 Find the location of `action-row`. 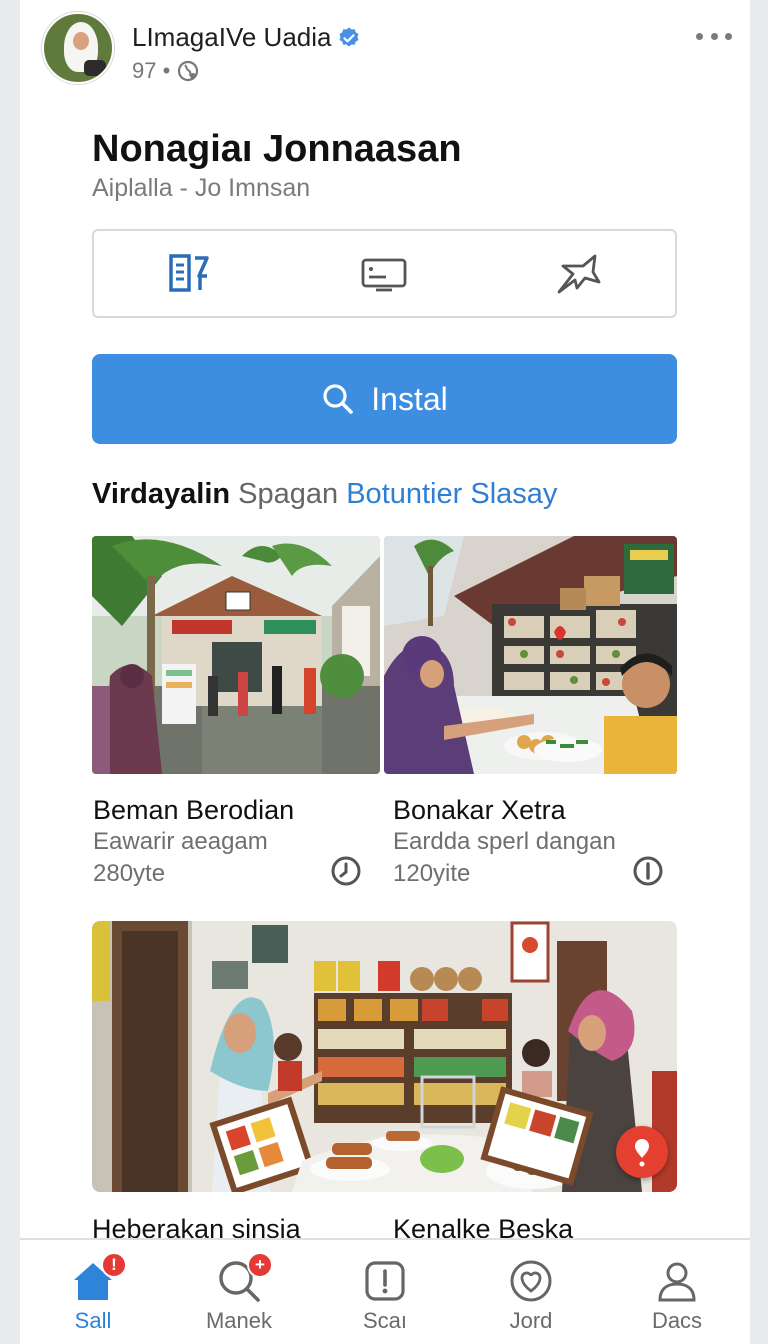

action-row is located at coordinates (384, 273).